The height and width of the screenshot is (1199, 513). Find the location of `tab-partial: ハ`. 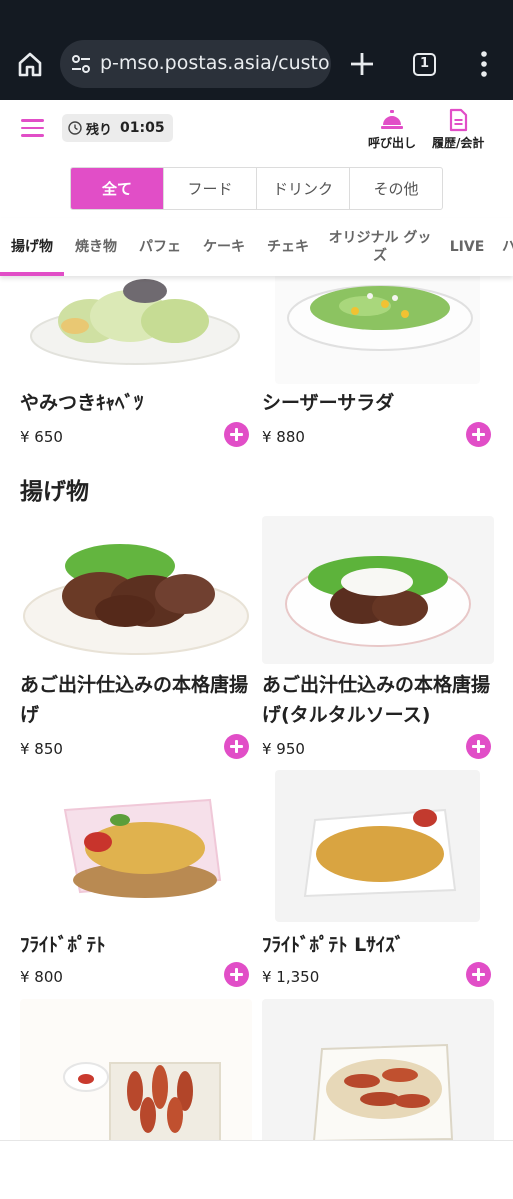

tab-partial: ハ is located at coordinates (507, 247).